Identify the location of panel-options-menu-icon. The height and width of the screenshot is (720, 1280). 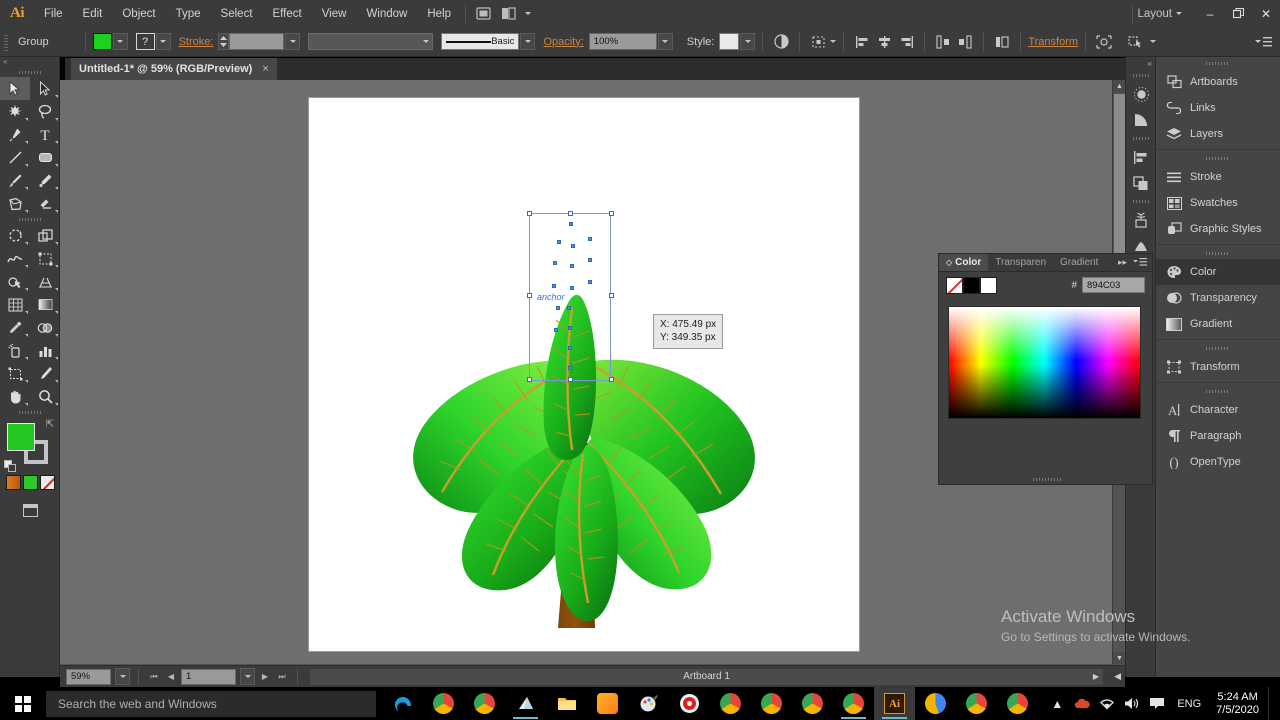
(1140, 263).